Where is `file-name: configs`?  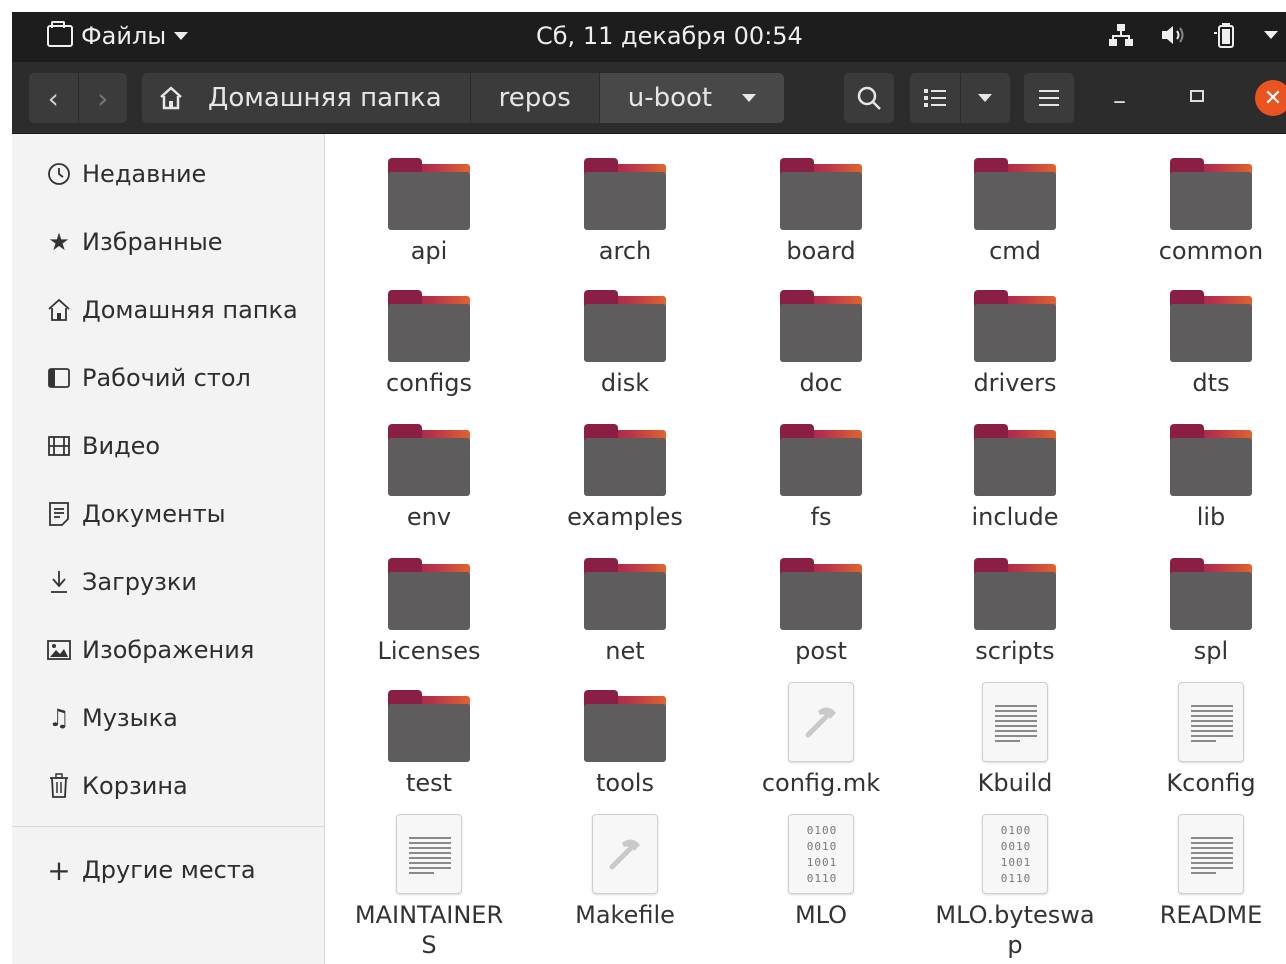 file-name: configs is located at coordinates (429, 383).